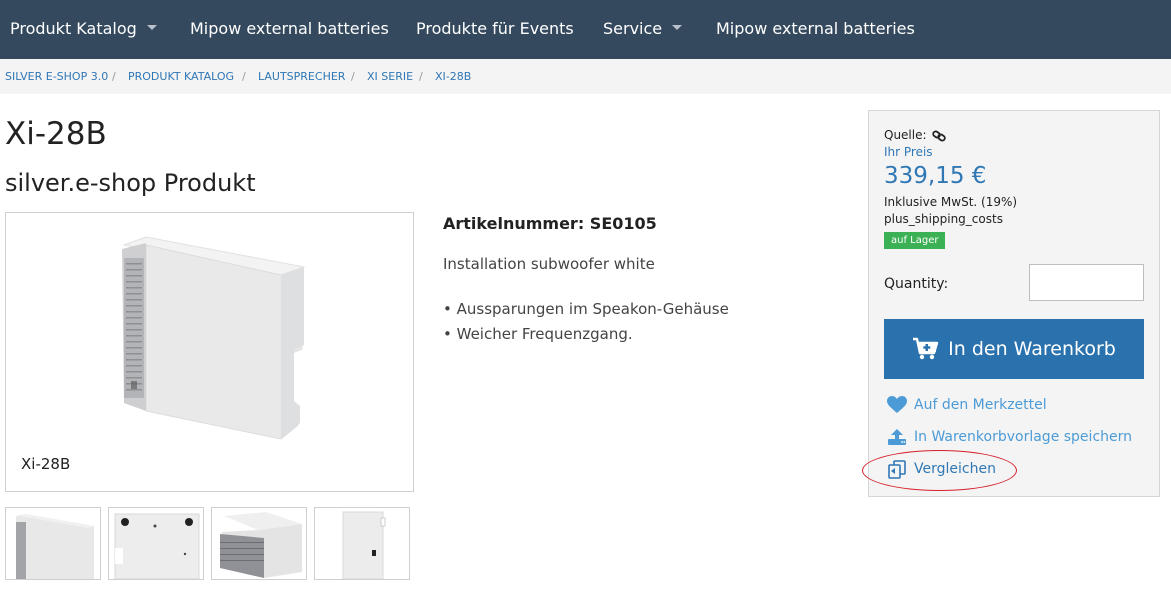 The width and height of the screenshot is (1171, 593). Describe the element at coordinates (1032, 349) in the screenshot. I see `add-to-cart-label: In den Warenkorb` at that location.